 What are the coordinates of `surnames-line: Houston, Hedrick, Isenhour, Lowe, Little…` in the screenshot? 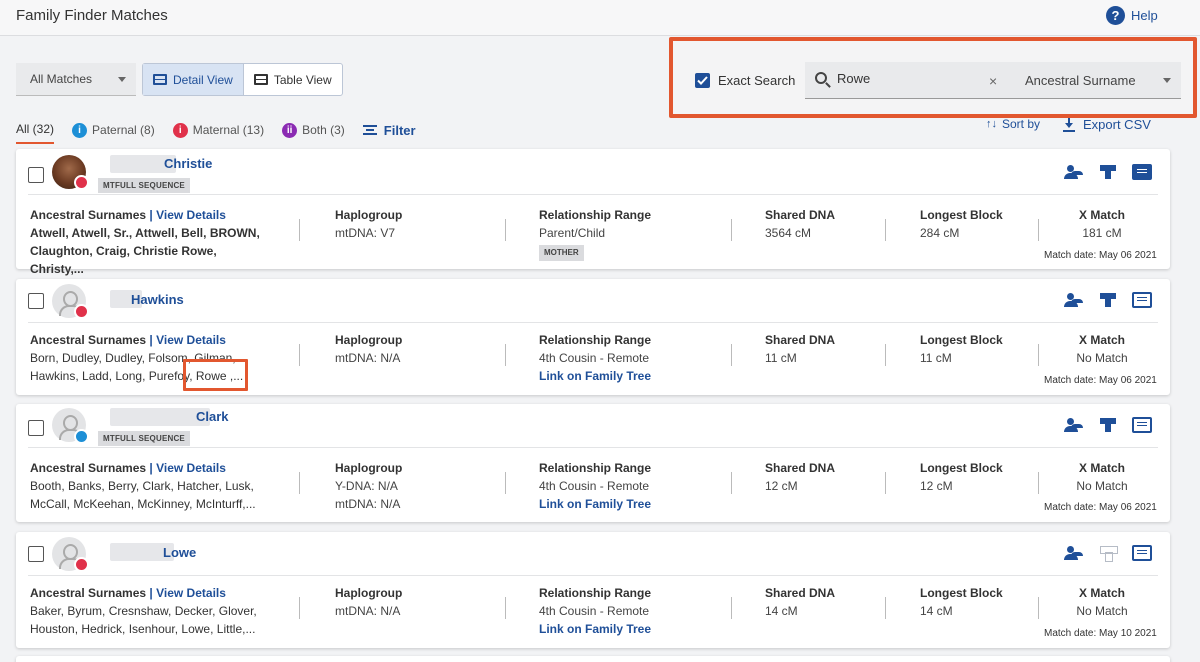 It's located at (143, 629).